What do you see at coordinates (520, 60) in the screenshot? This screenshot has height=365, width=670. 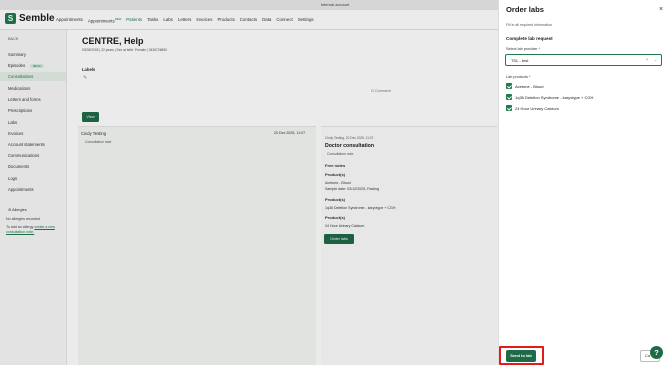 I see `lab-provider-value: TDL - test` at bounding box center [520, 60].